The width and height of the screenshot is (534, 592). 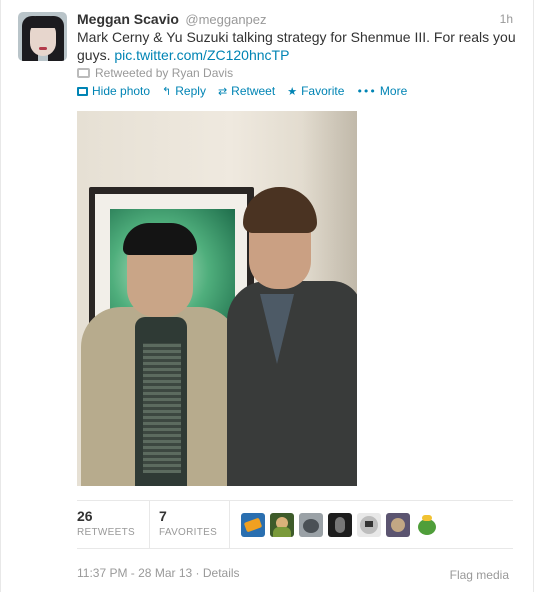 What do you see at coordinates (190, 91) in the screenshot?
I see `reply-label: Reply` at bounding box center [190, 91].